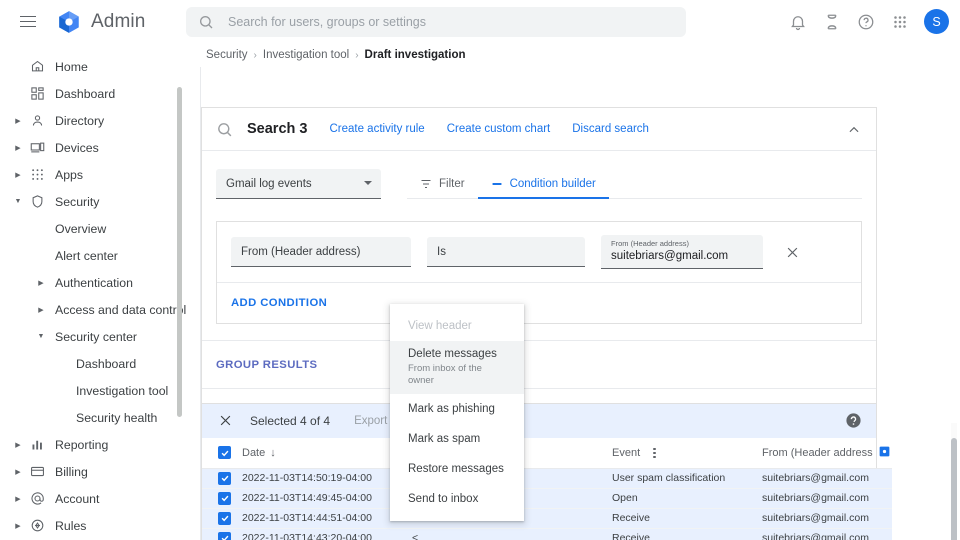  Describe the element at coordinates (306, 55) in the screenshot. I see `breadcrumb-investigation-tool: Investigation tool` at that location.